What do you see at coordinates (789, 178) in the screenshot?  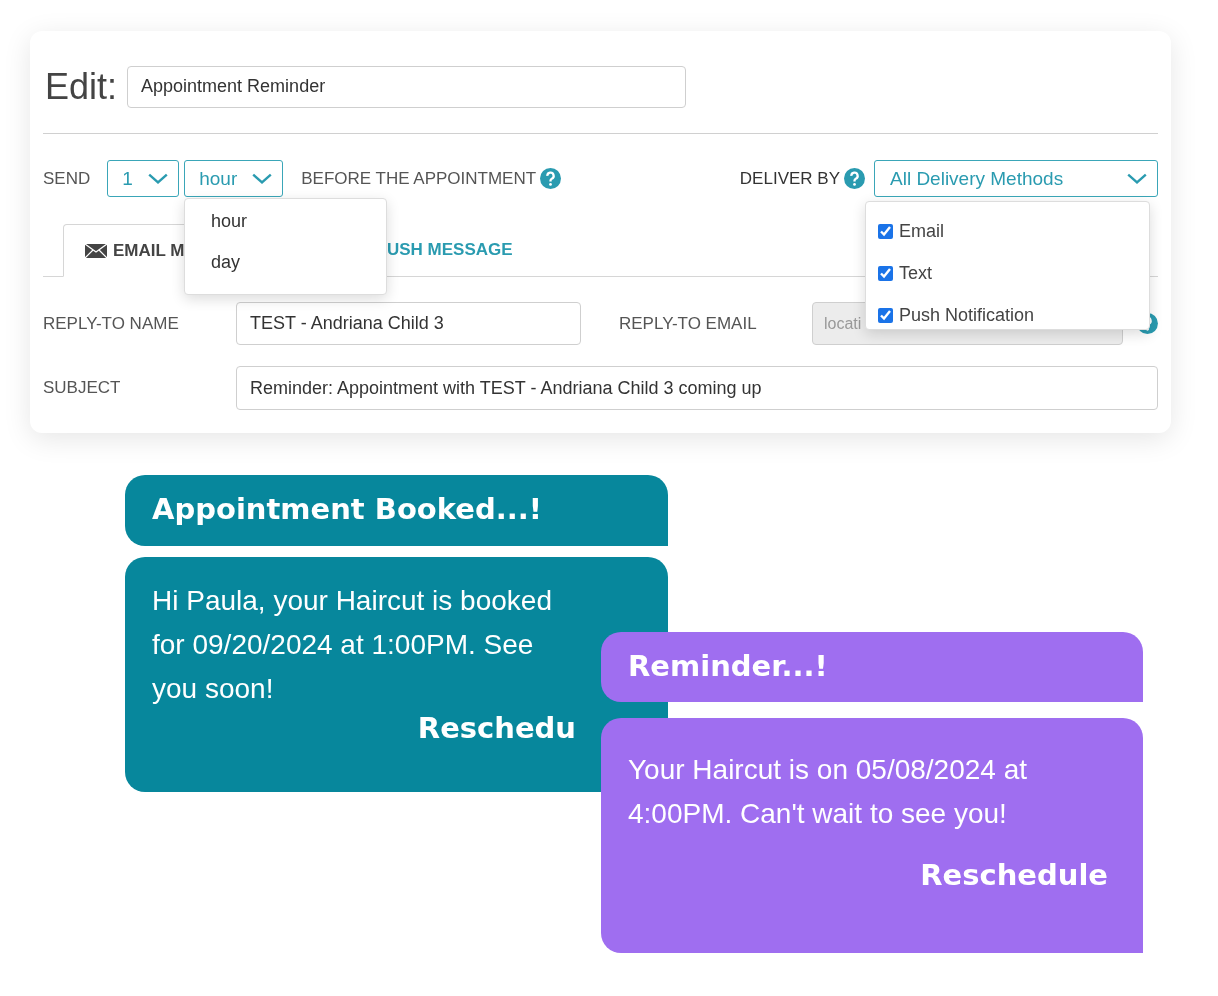 I see `deliver-by-label: DELIVER BY` at bounding box center [789, 178].